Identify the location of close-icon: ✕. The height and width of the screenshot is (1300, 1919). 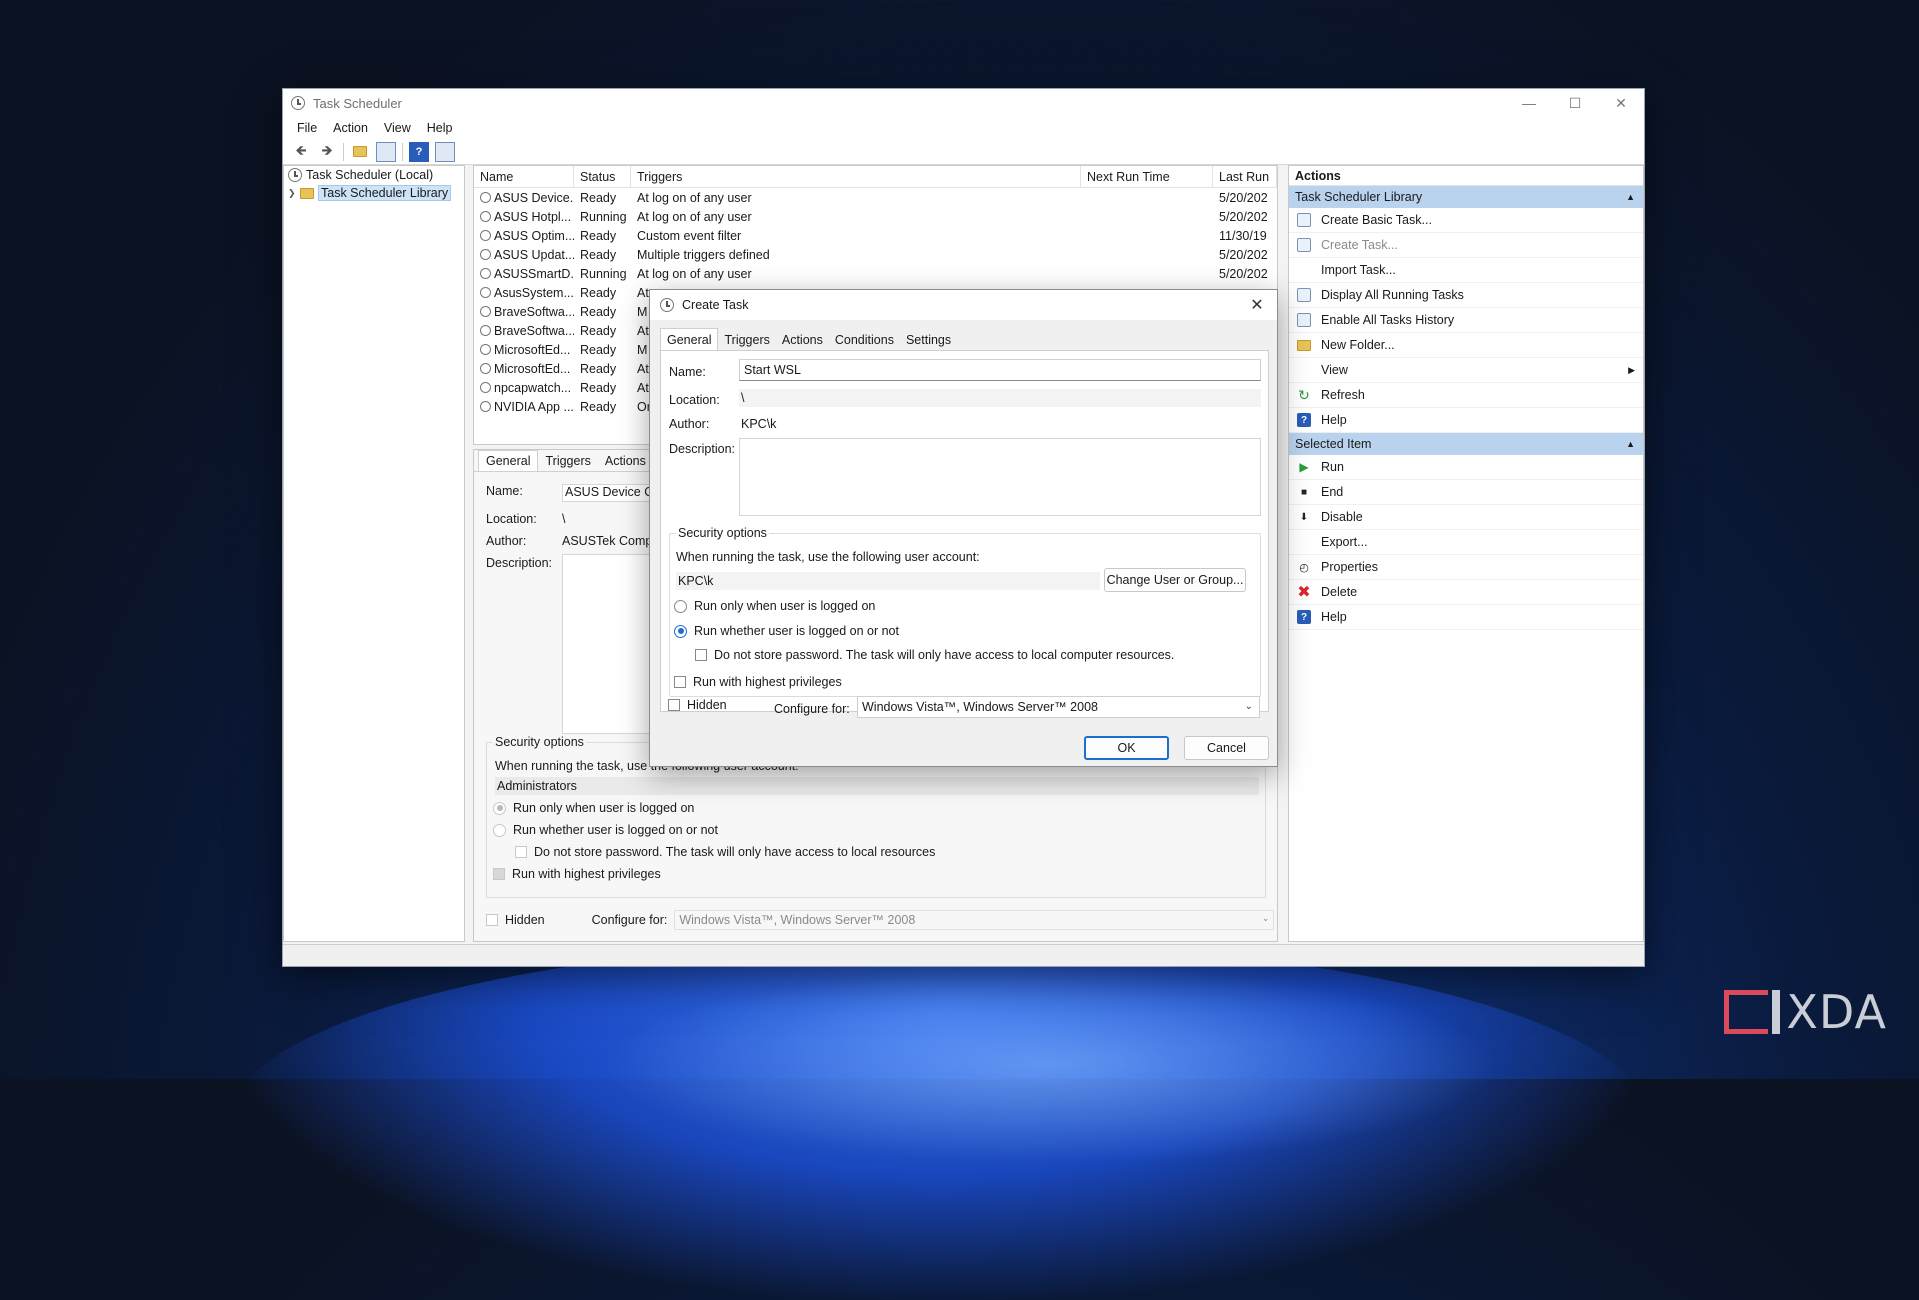
(1621, 103).